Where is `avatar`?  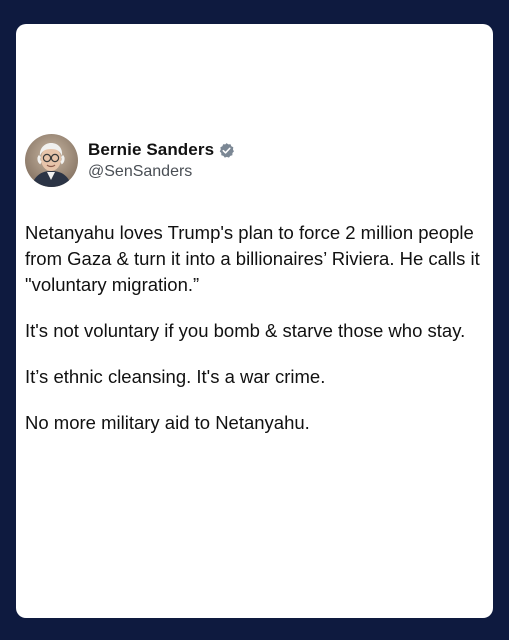 avatar is located at coordinates (51, 160).